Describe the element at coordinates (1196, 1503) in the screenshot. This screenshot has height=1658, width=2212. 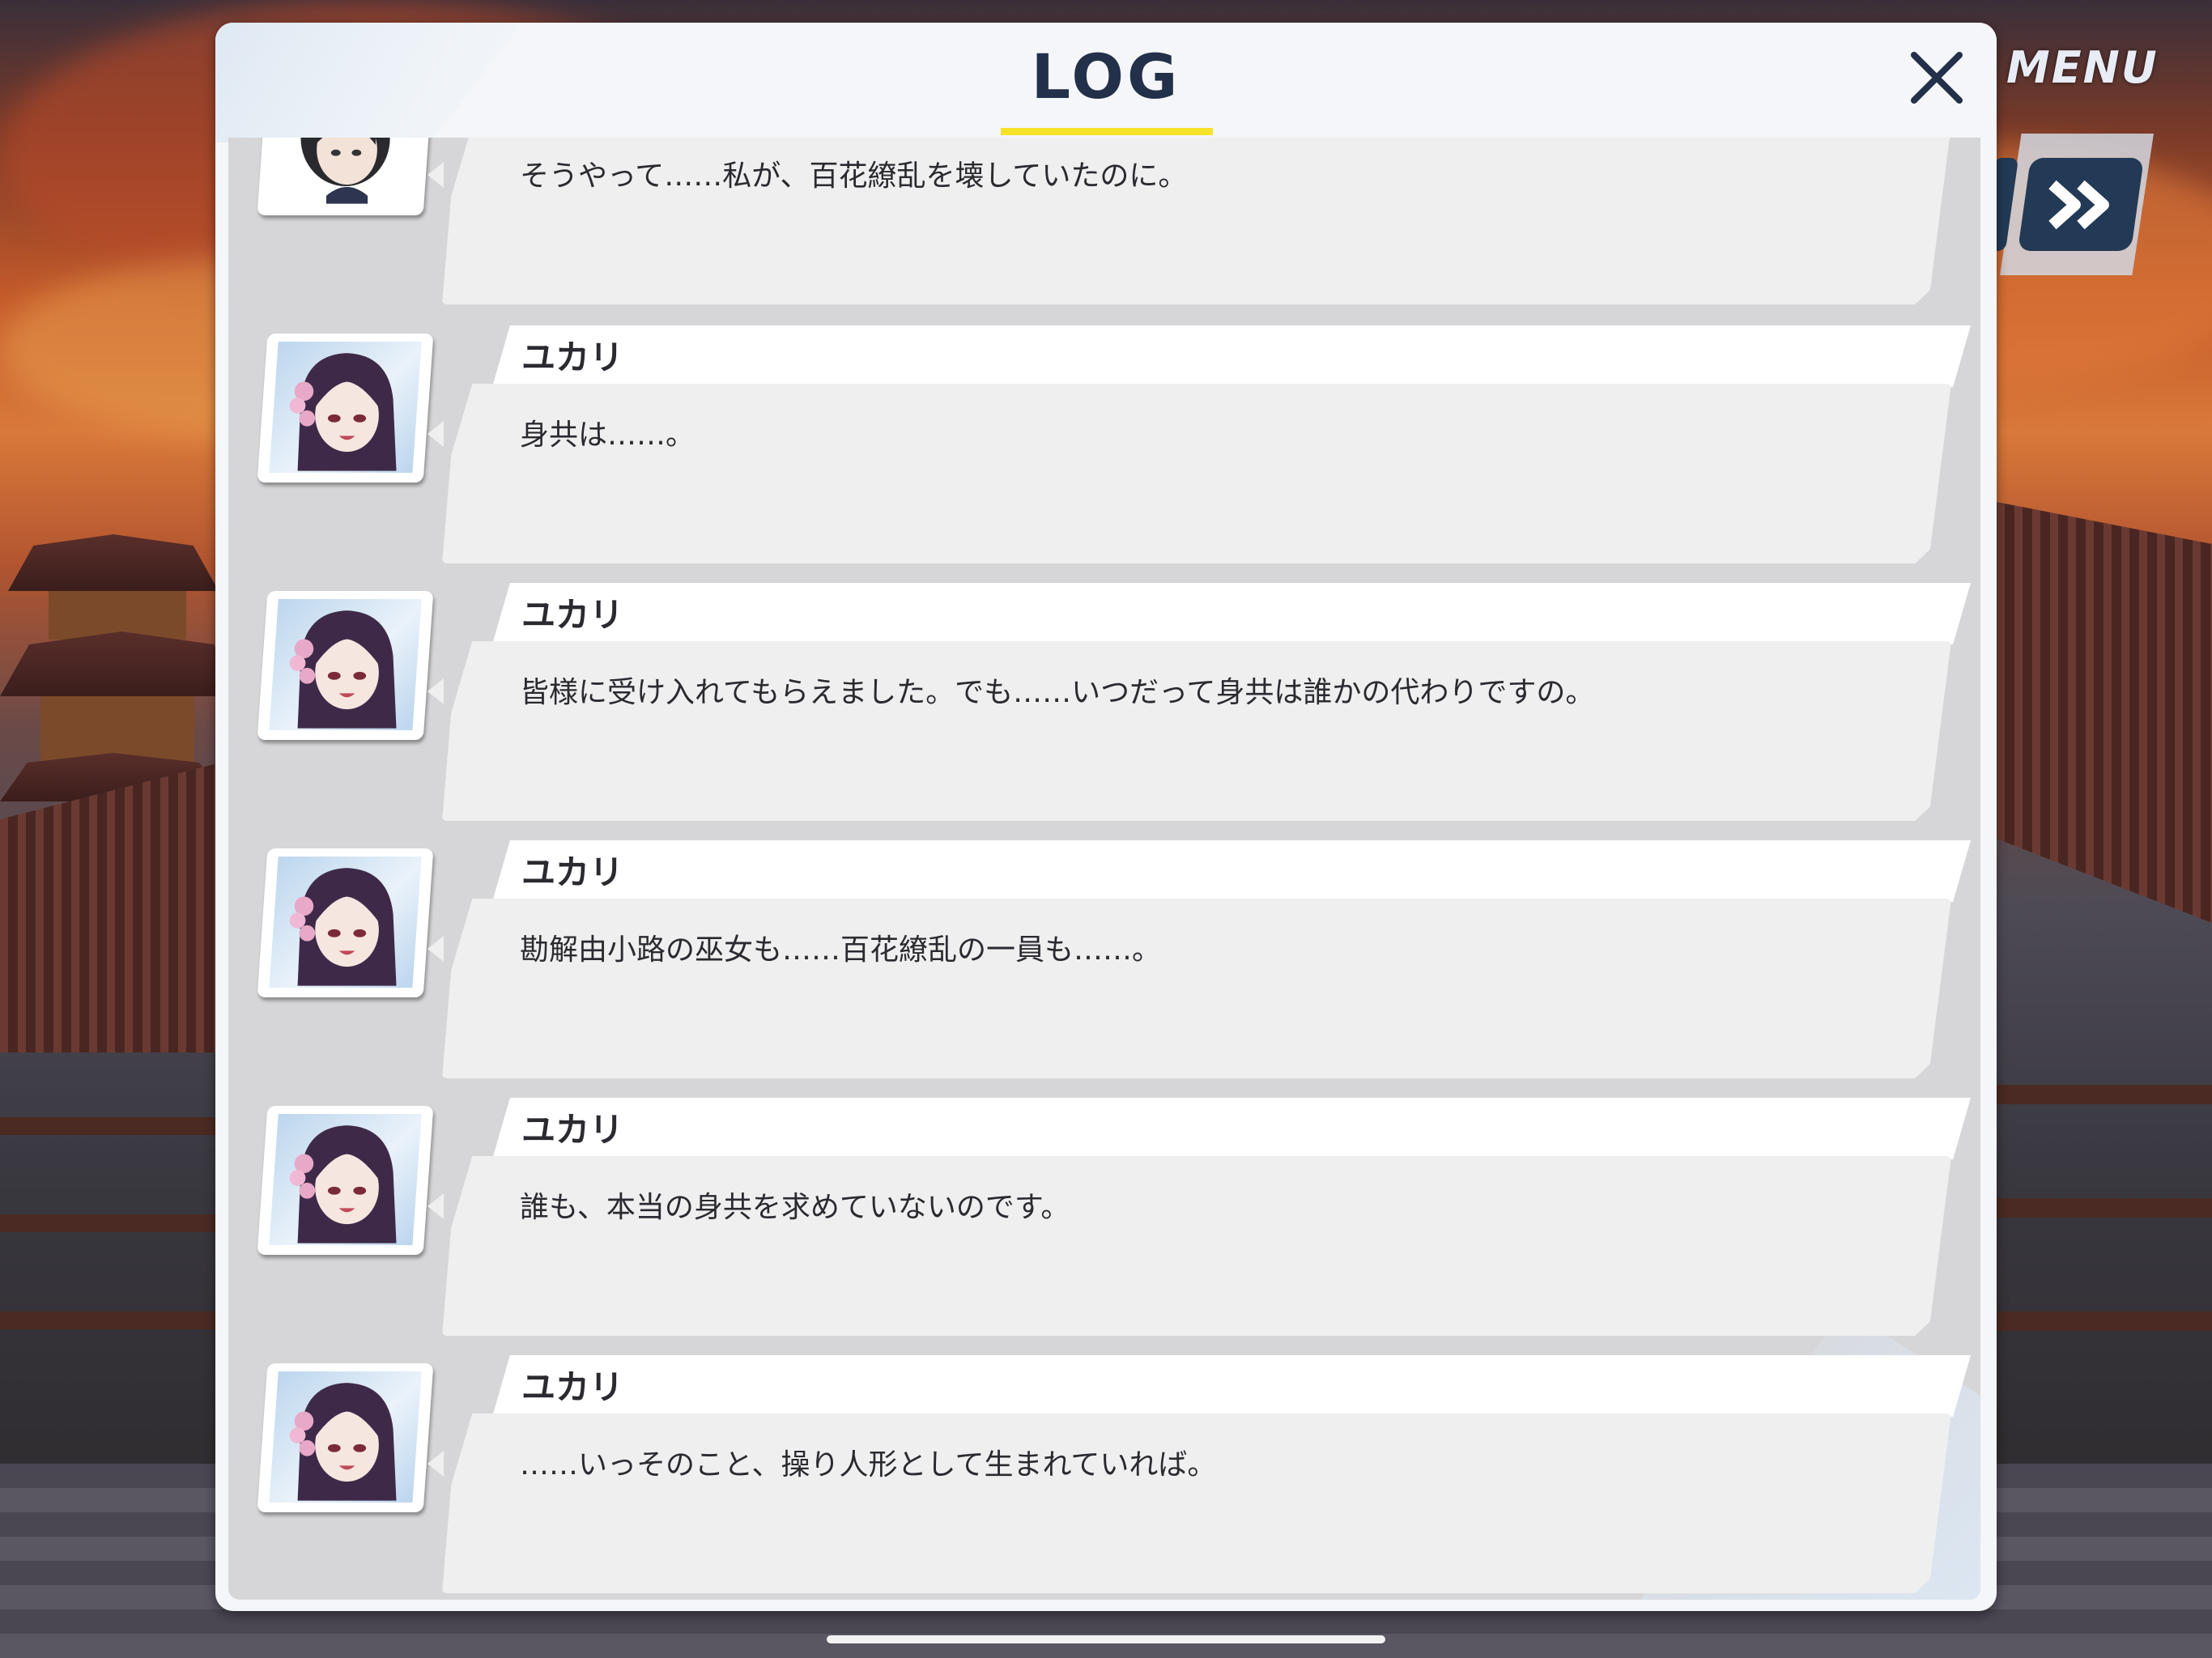
I see `dialogue-bubble: ……いっそのこと、操り人形として生まれていれば。` at that location.